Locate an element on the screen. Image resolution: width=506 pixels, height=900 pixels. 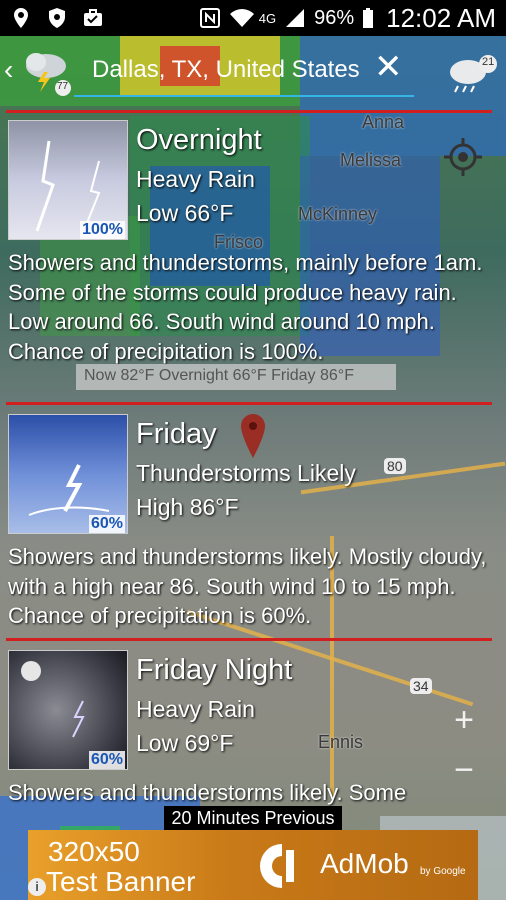
rain-badge: 21 is located at coordinates (488, 62).